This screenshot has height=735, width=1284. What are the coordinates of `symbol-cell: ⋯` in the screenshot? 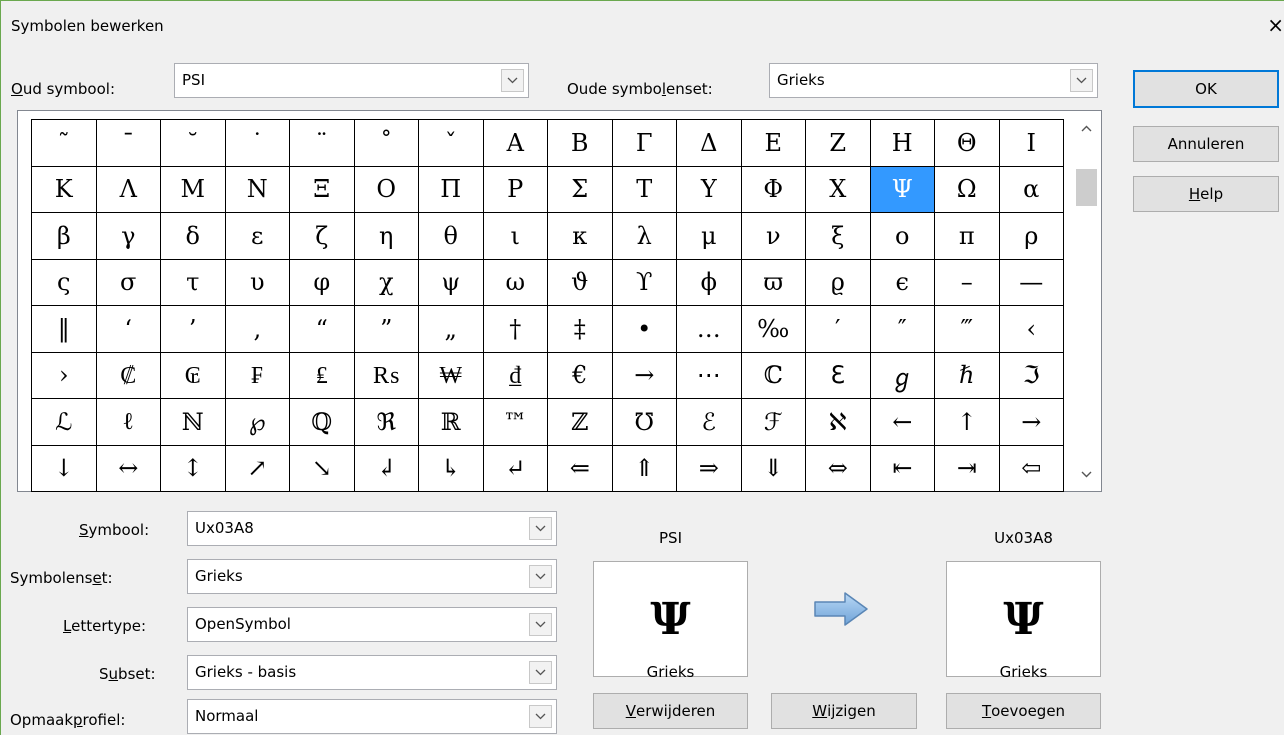 It's located at (709, 375).